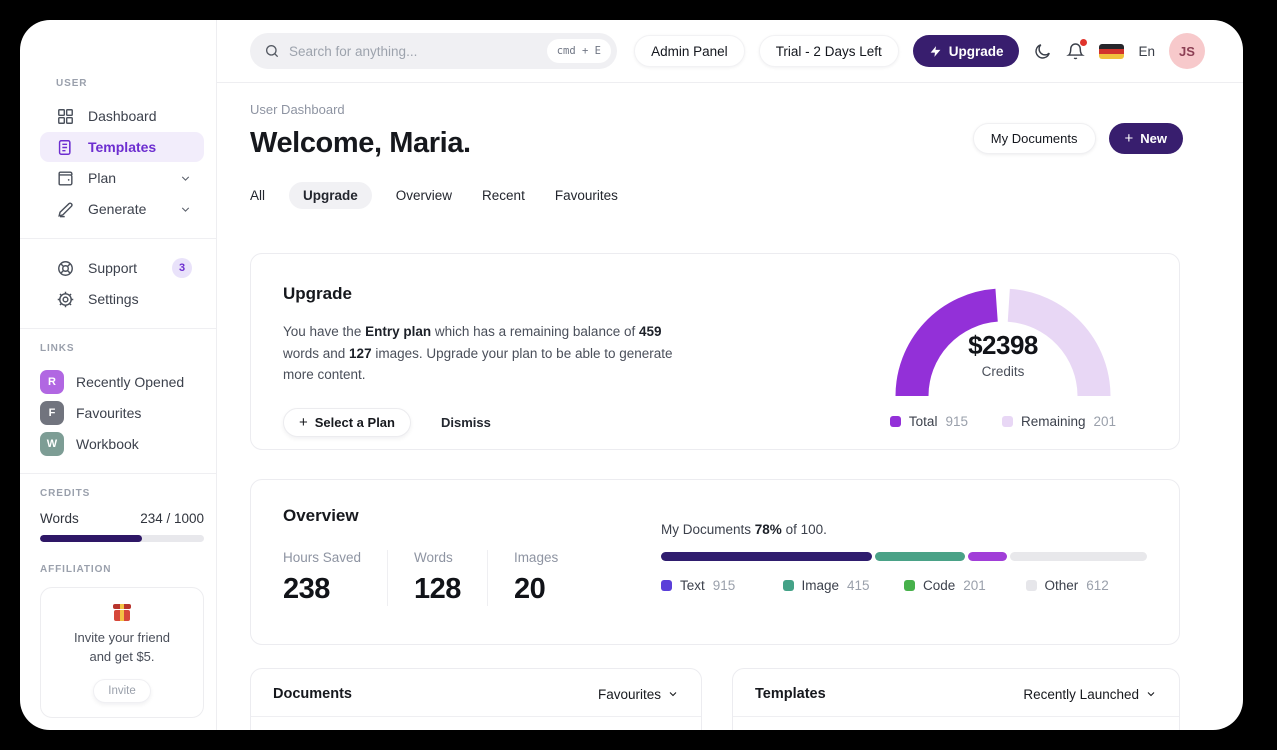 This screenshot has height=750, width=1277. What do you see at coordinates (767, 556) in the screenshot?
I see `bar-segment-text` at bounding box center [767, 556].